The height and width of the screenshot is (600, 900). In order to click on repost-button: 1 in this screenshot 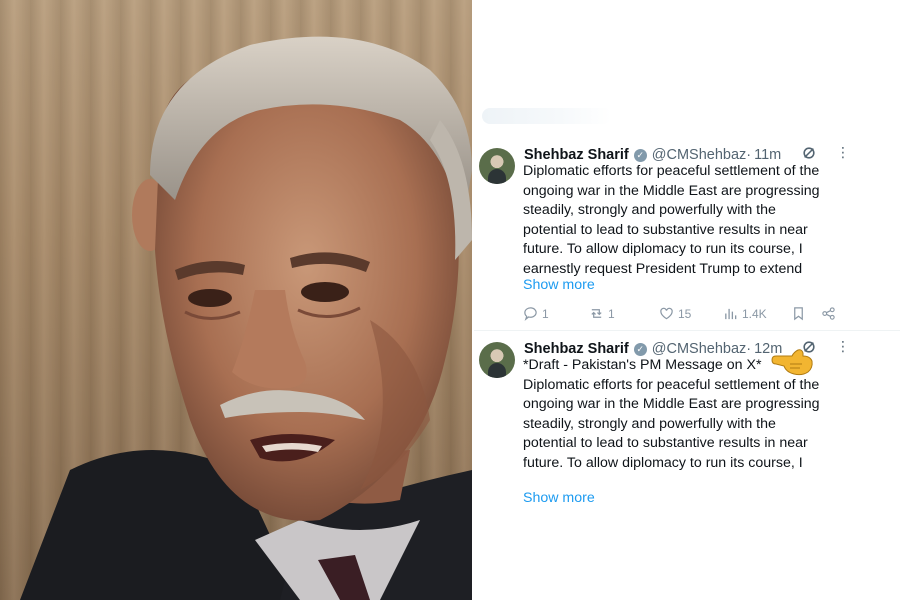, I will do `click(602, 313)`.